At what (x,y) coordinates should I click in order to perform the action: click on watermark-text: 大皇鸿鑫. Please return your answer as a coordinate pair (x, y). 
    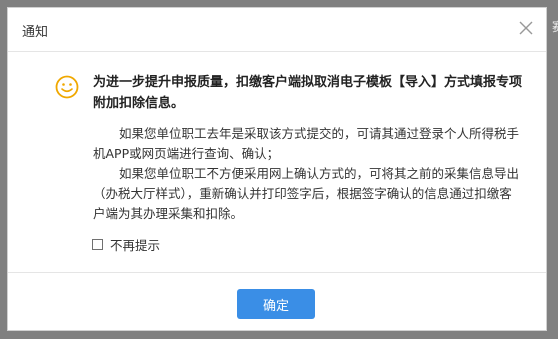
    Looking at the image, I should click on (49, 325).